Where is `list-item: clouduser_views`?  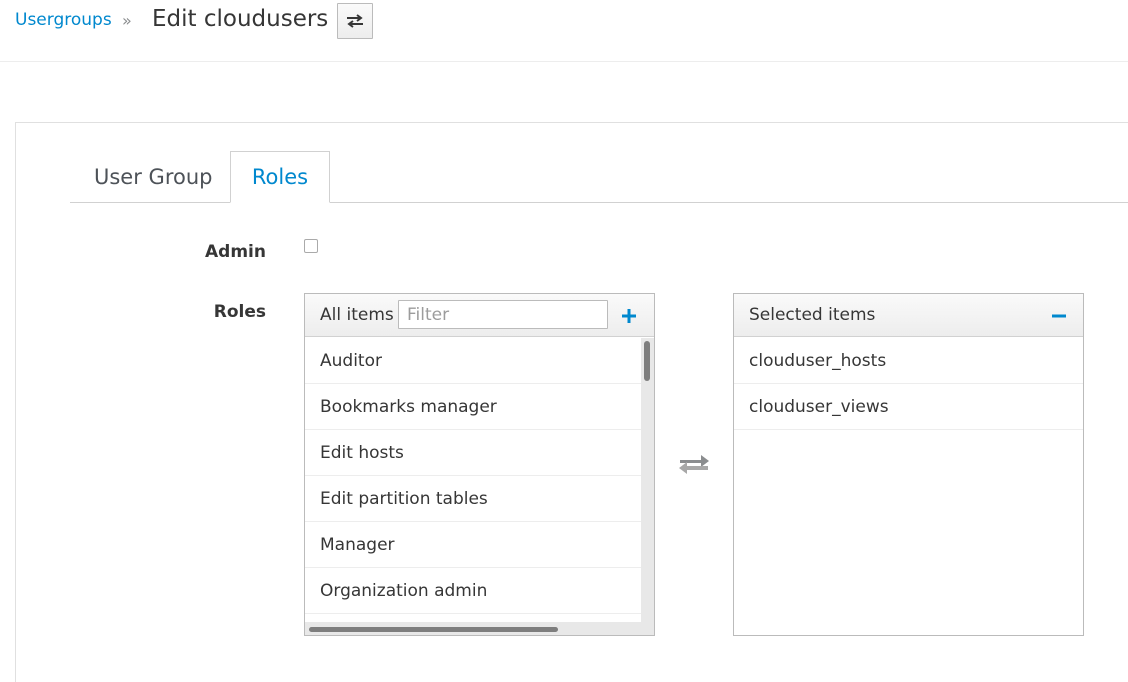 list-item: clouduser_views is located at coordinates (908, 407).